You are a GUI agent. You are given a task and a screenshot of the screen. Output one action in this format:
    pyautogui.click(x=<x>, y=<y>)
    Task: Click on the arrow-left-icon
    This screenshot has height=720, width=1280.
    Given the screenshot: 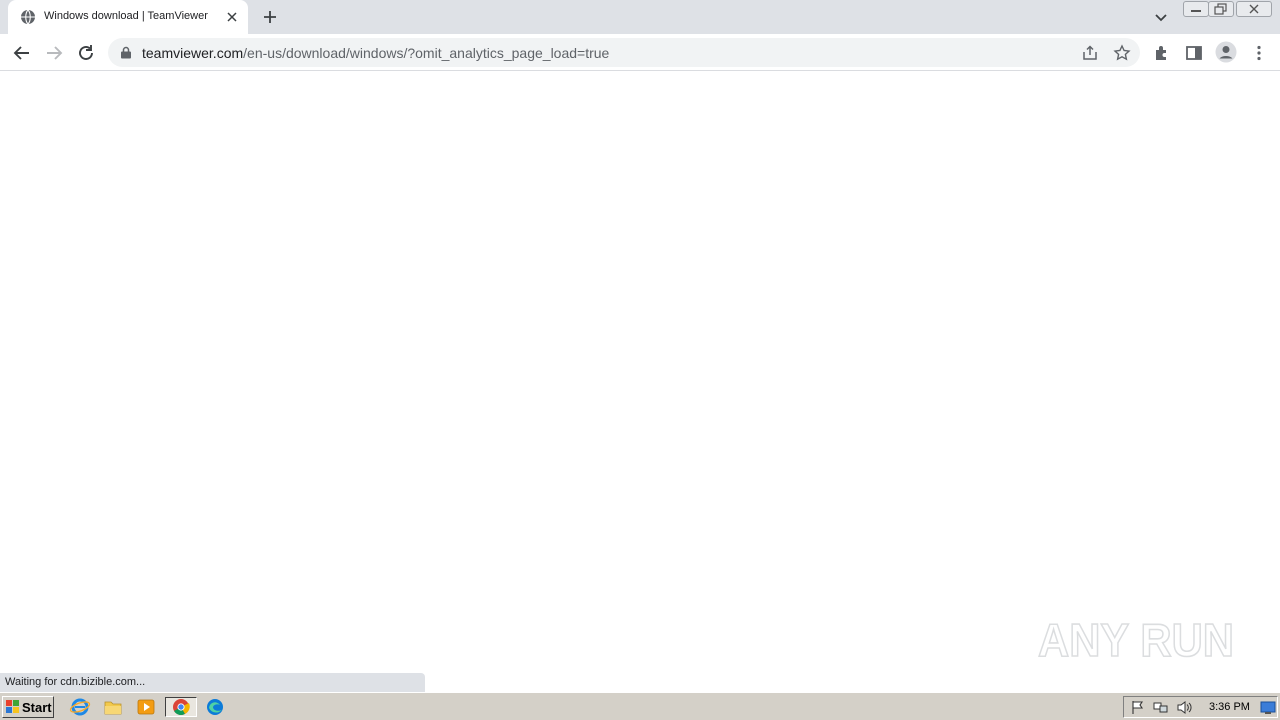 What is the action you would take?
    pyautogui.click(x=22, y=53)
    